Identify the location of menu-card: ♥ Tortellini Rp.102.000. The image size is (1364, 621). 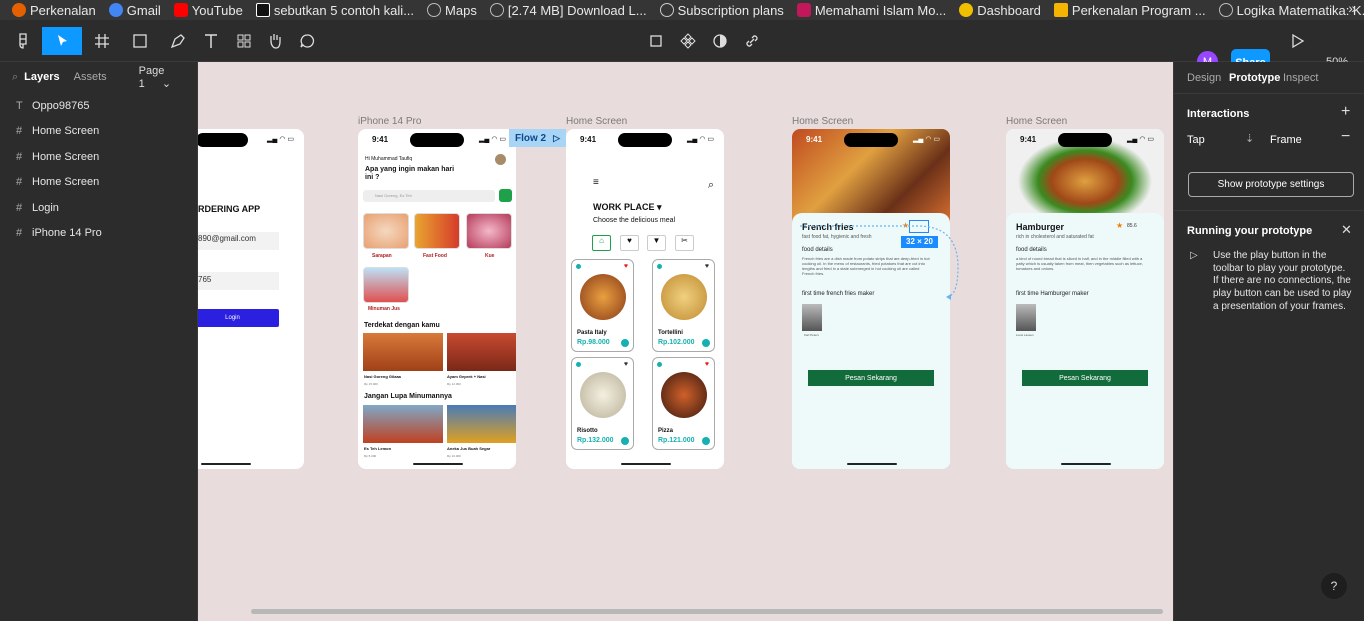
(683, 305).